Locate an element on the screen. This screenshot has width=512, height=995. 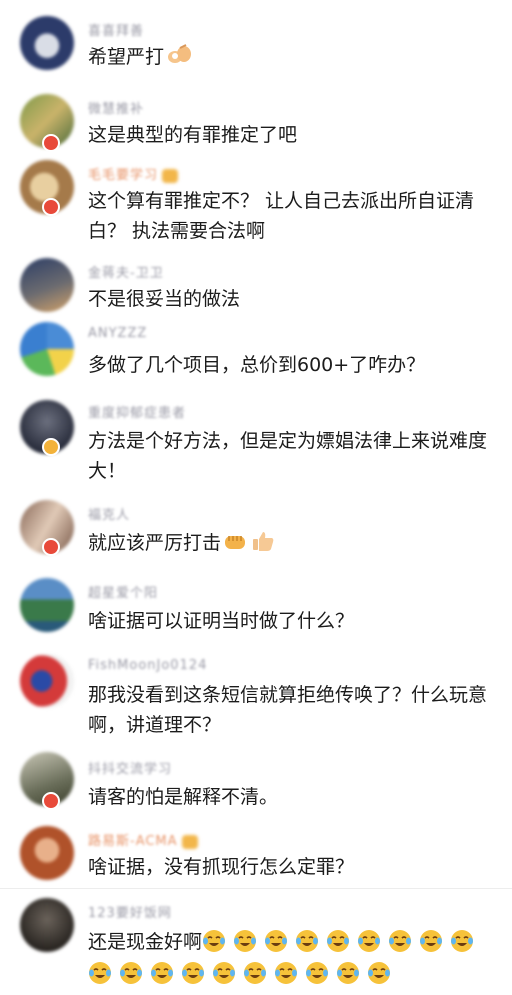
comment-item: 微慧推补 这是典型的有罪推定了吧 is located at coordinates (256, 125).